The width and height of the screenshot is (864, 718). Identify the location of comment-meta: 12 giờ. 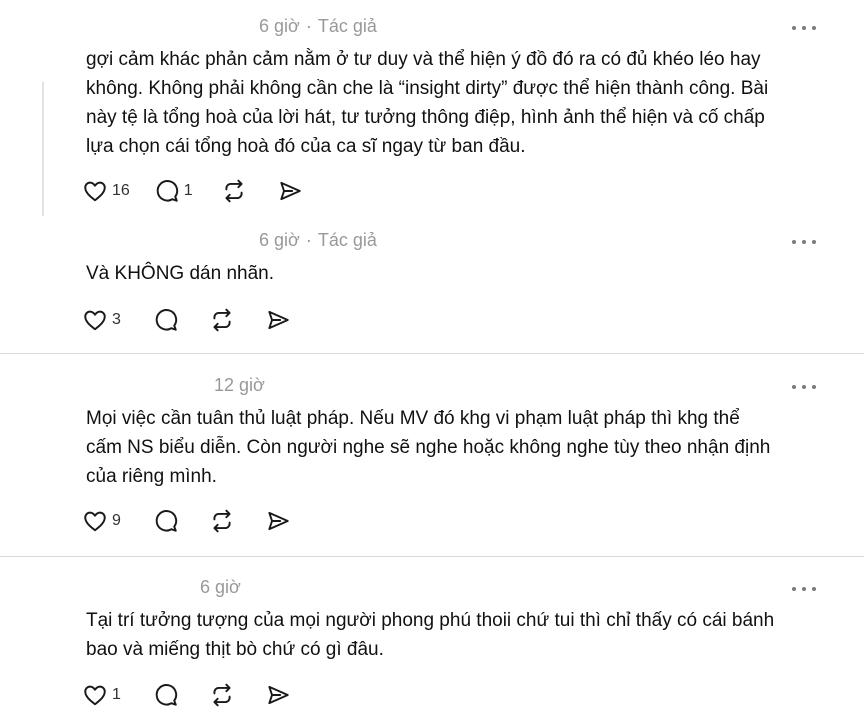
(239, 385).